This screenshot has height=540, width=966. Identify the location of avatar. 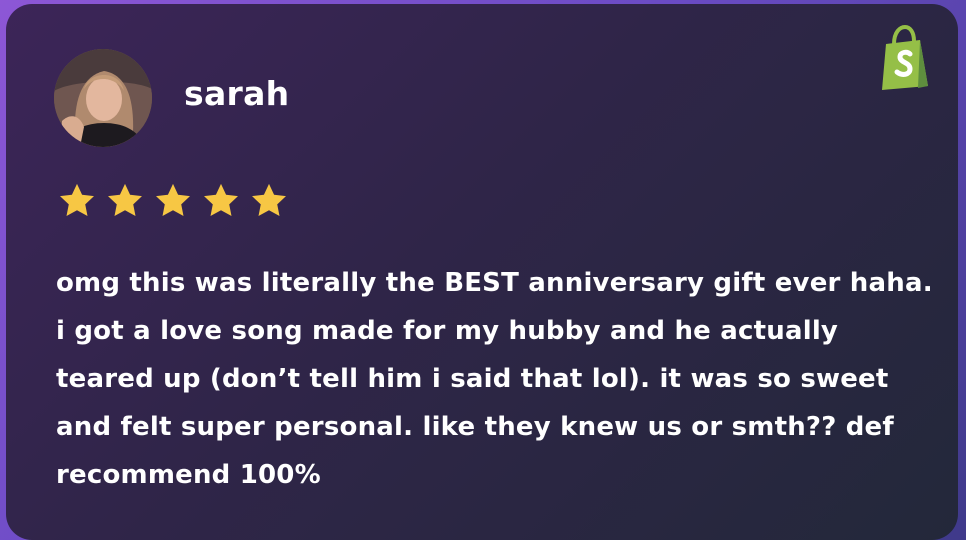
(103, 98).